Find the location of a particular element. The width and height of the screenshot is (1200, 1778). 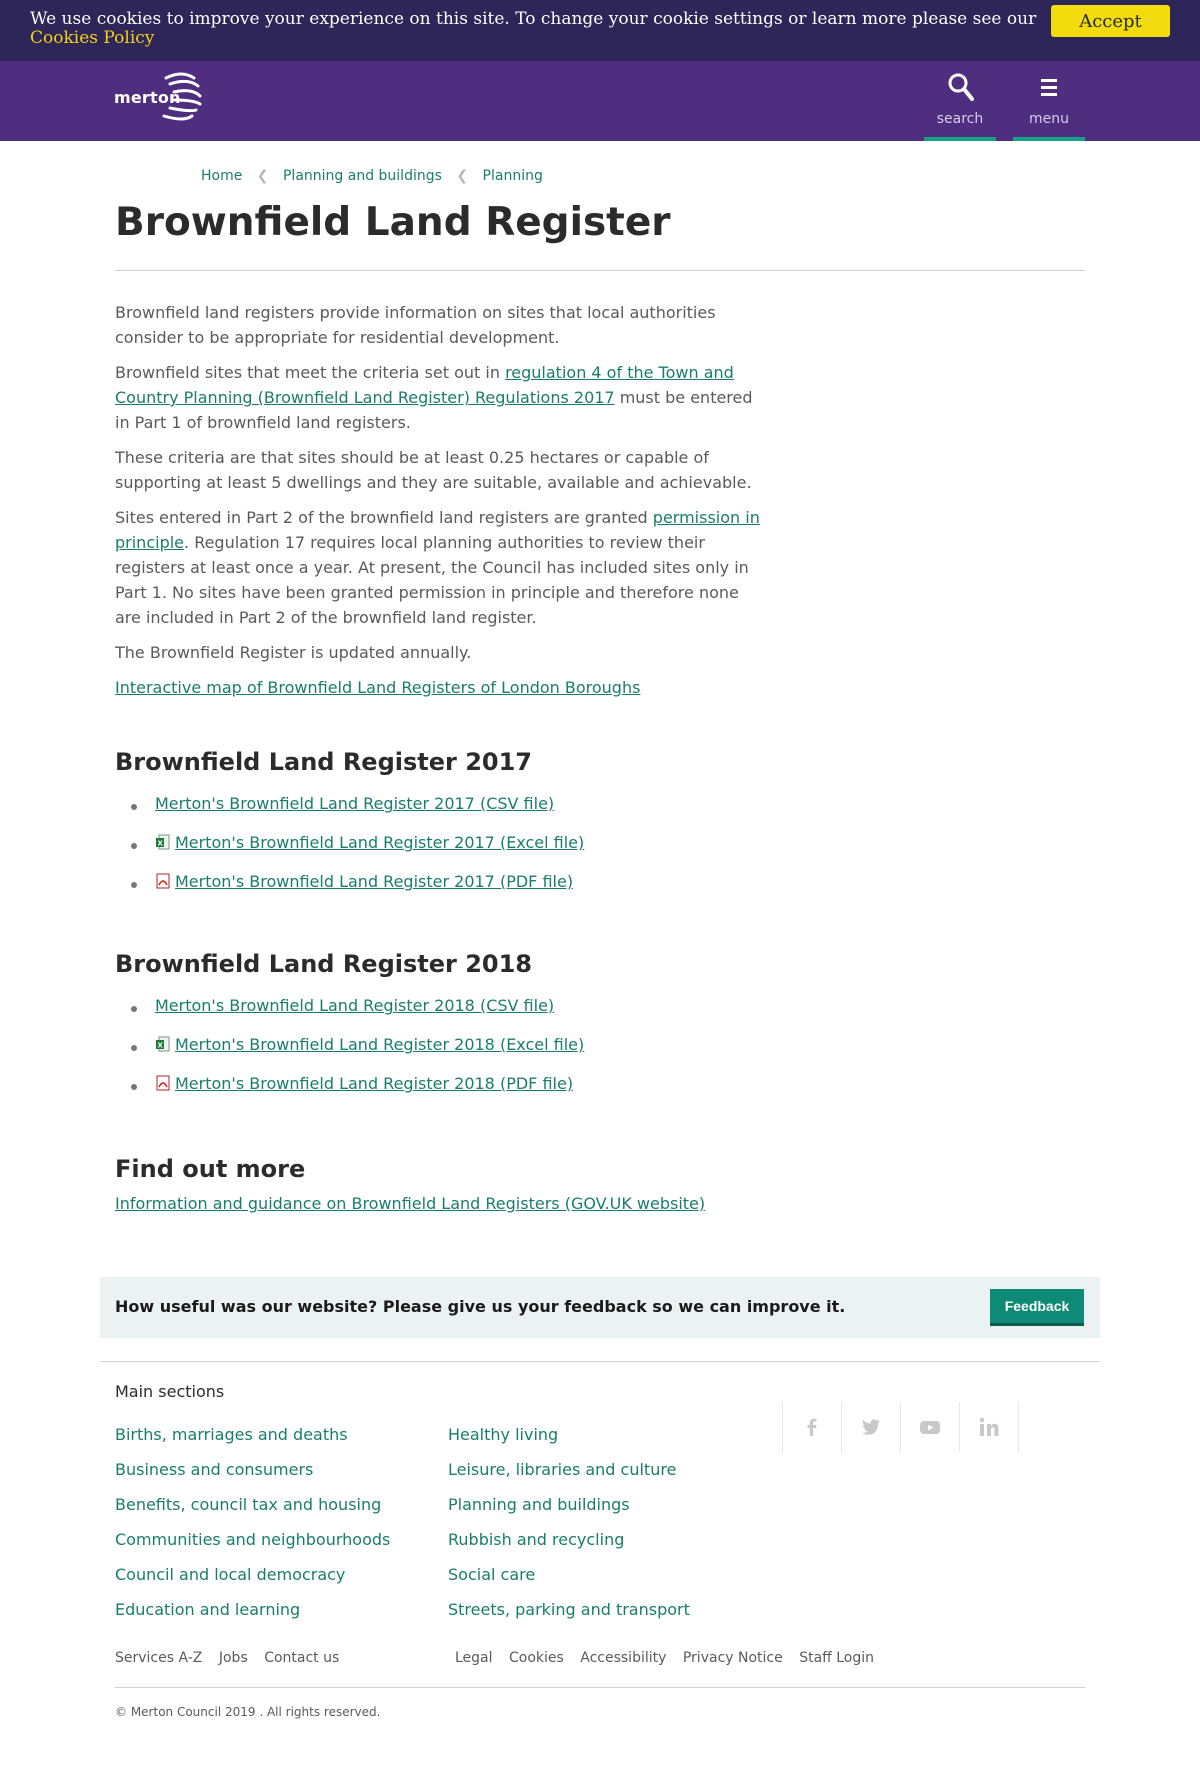

breadcrumb: Home ❮ Planning and buildings ❮ Planning is located at coordinates (372, 176).